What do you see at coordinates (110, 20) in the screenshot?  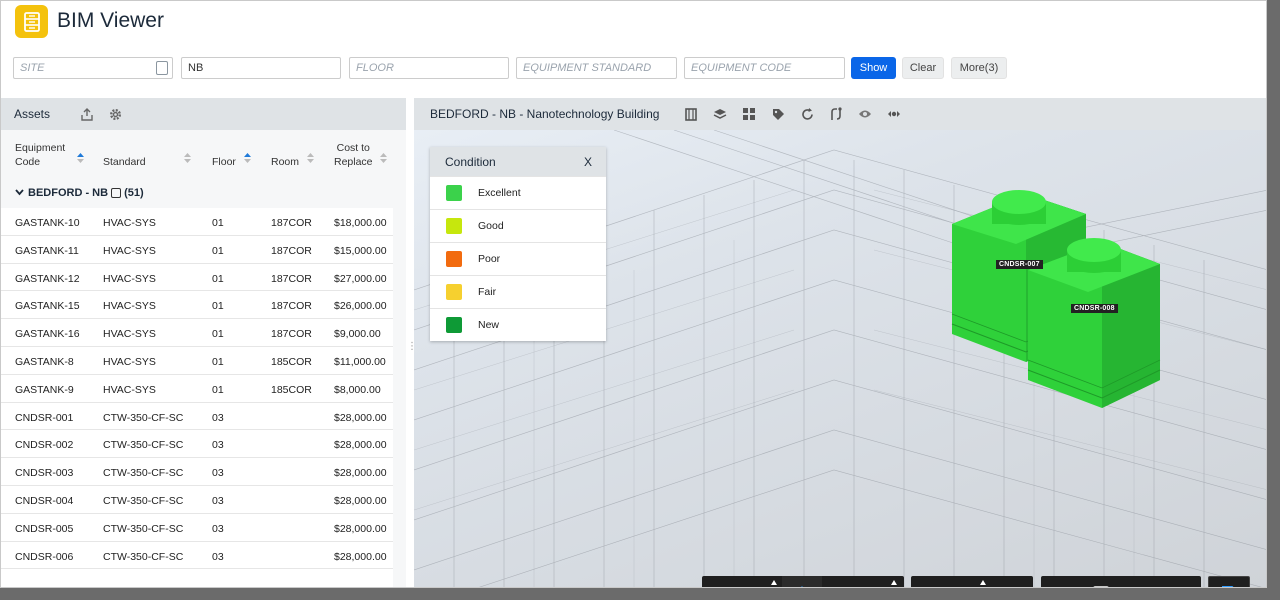 I see `app-title: BIM Viewer` at bounding box center [110, 20].